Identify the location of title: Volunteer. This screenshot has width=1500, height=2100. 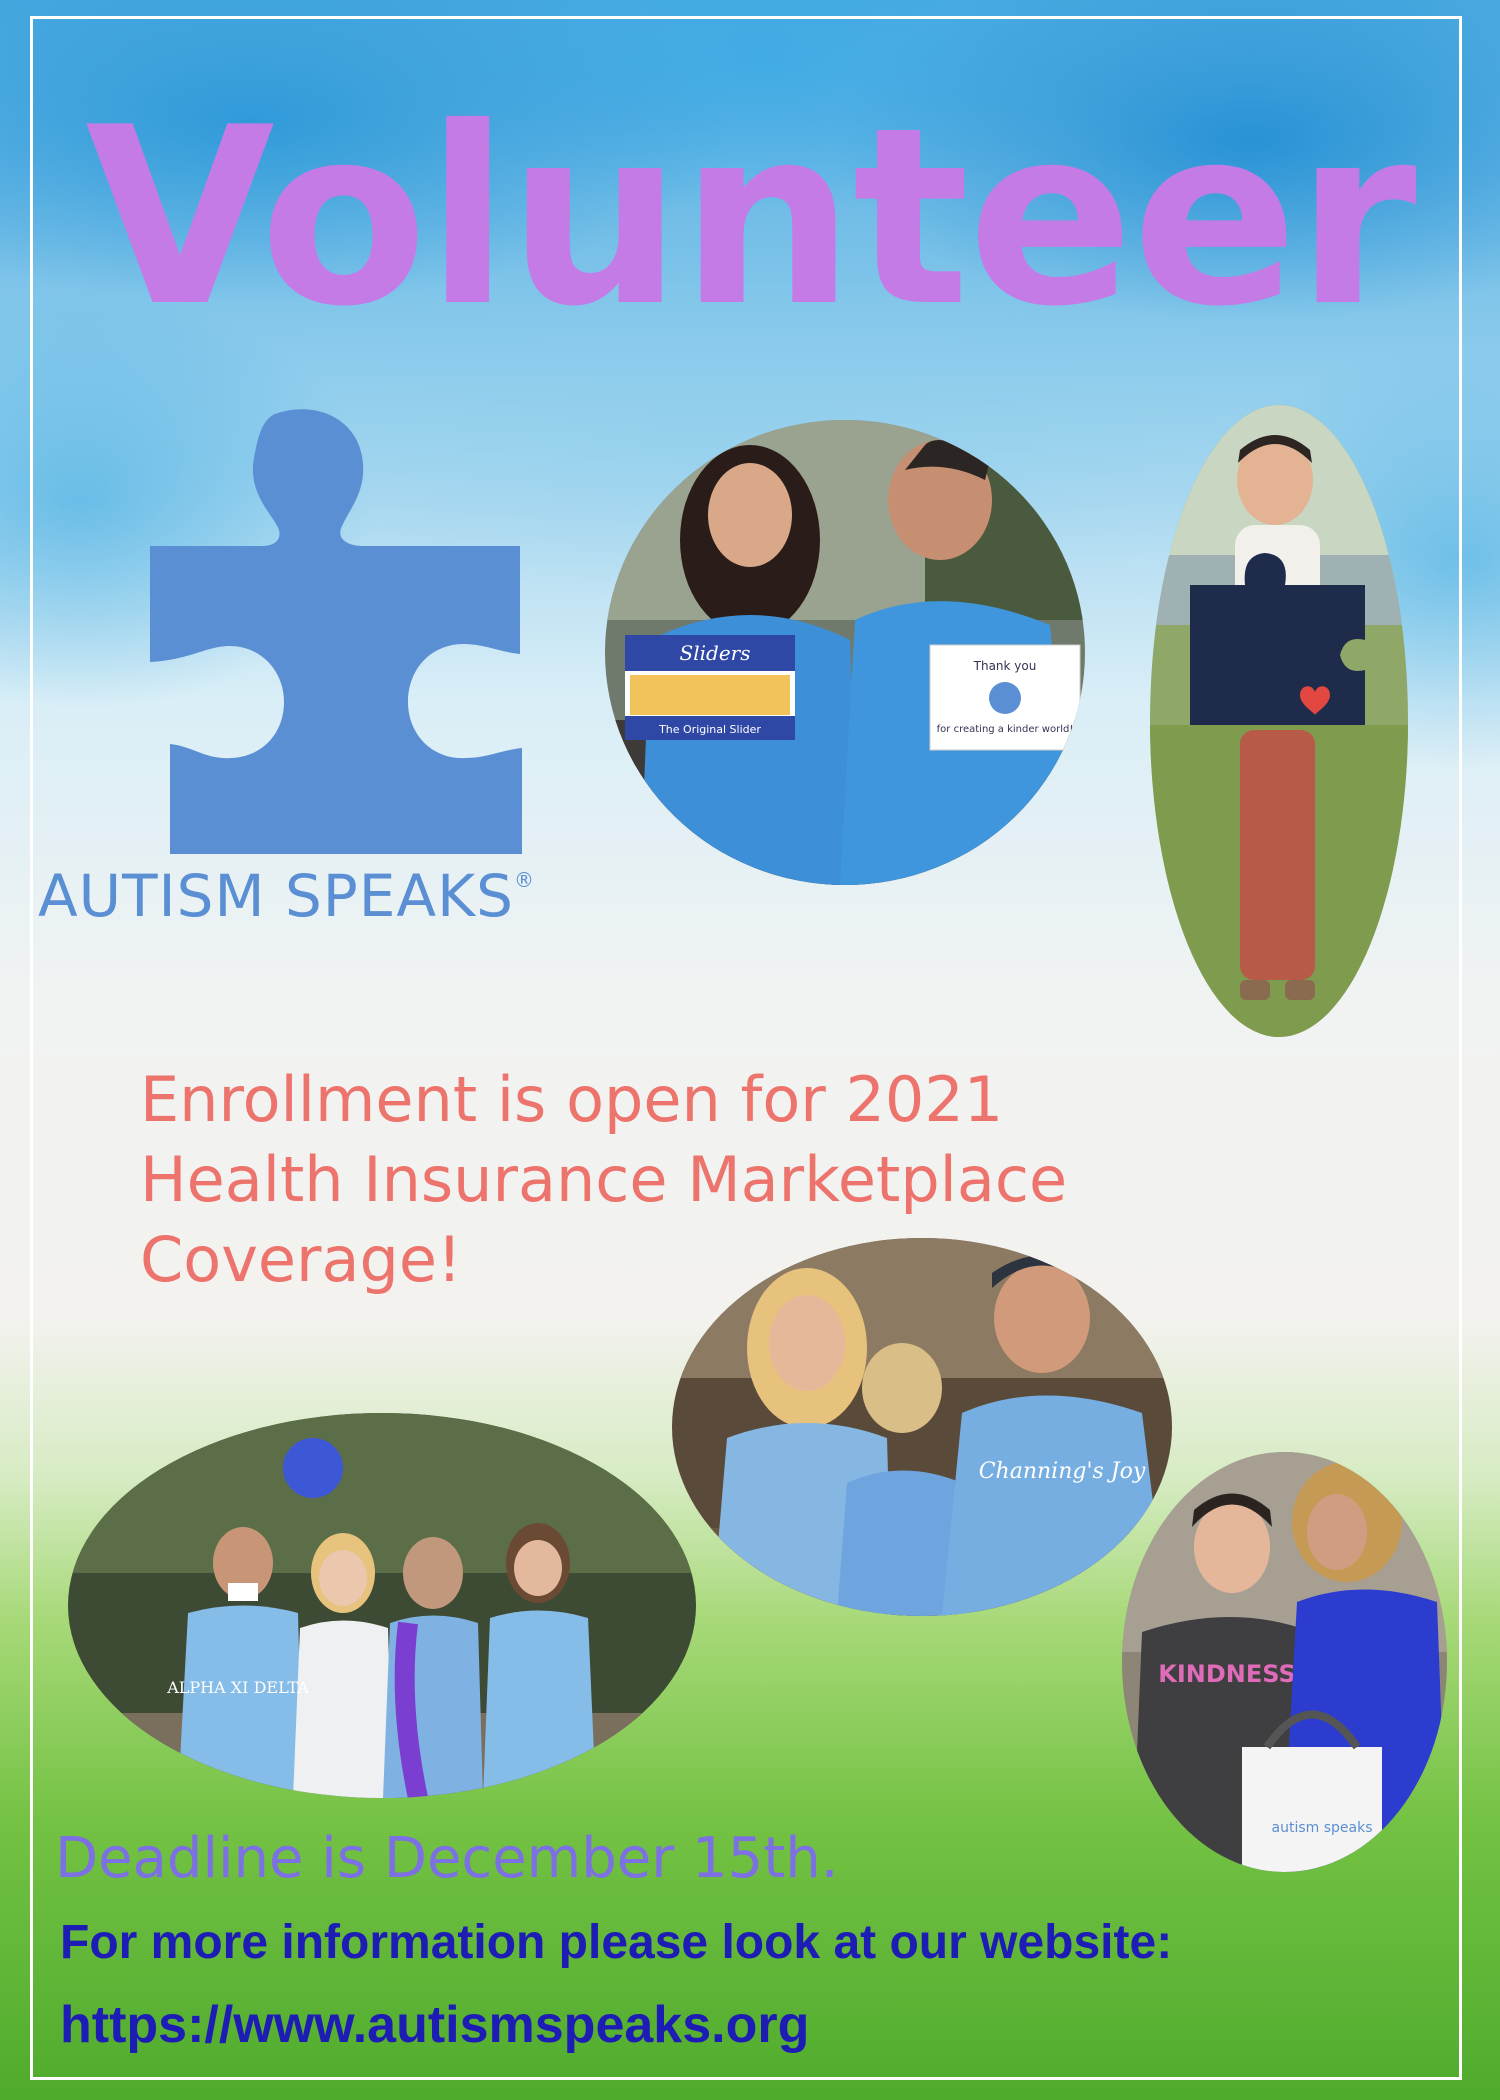
(751, 217).